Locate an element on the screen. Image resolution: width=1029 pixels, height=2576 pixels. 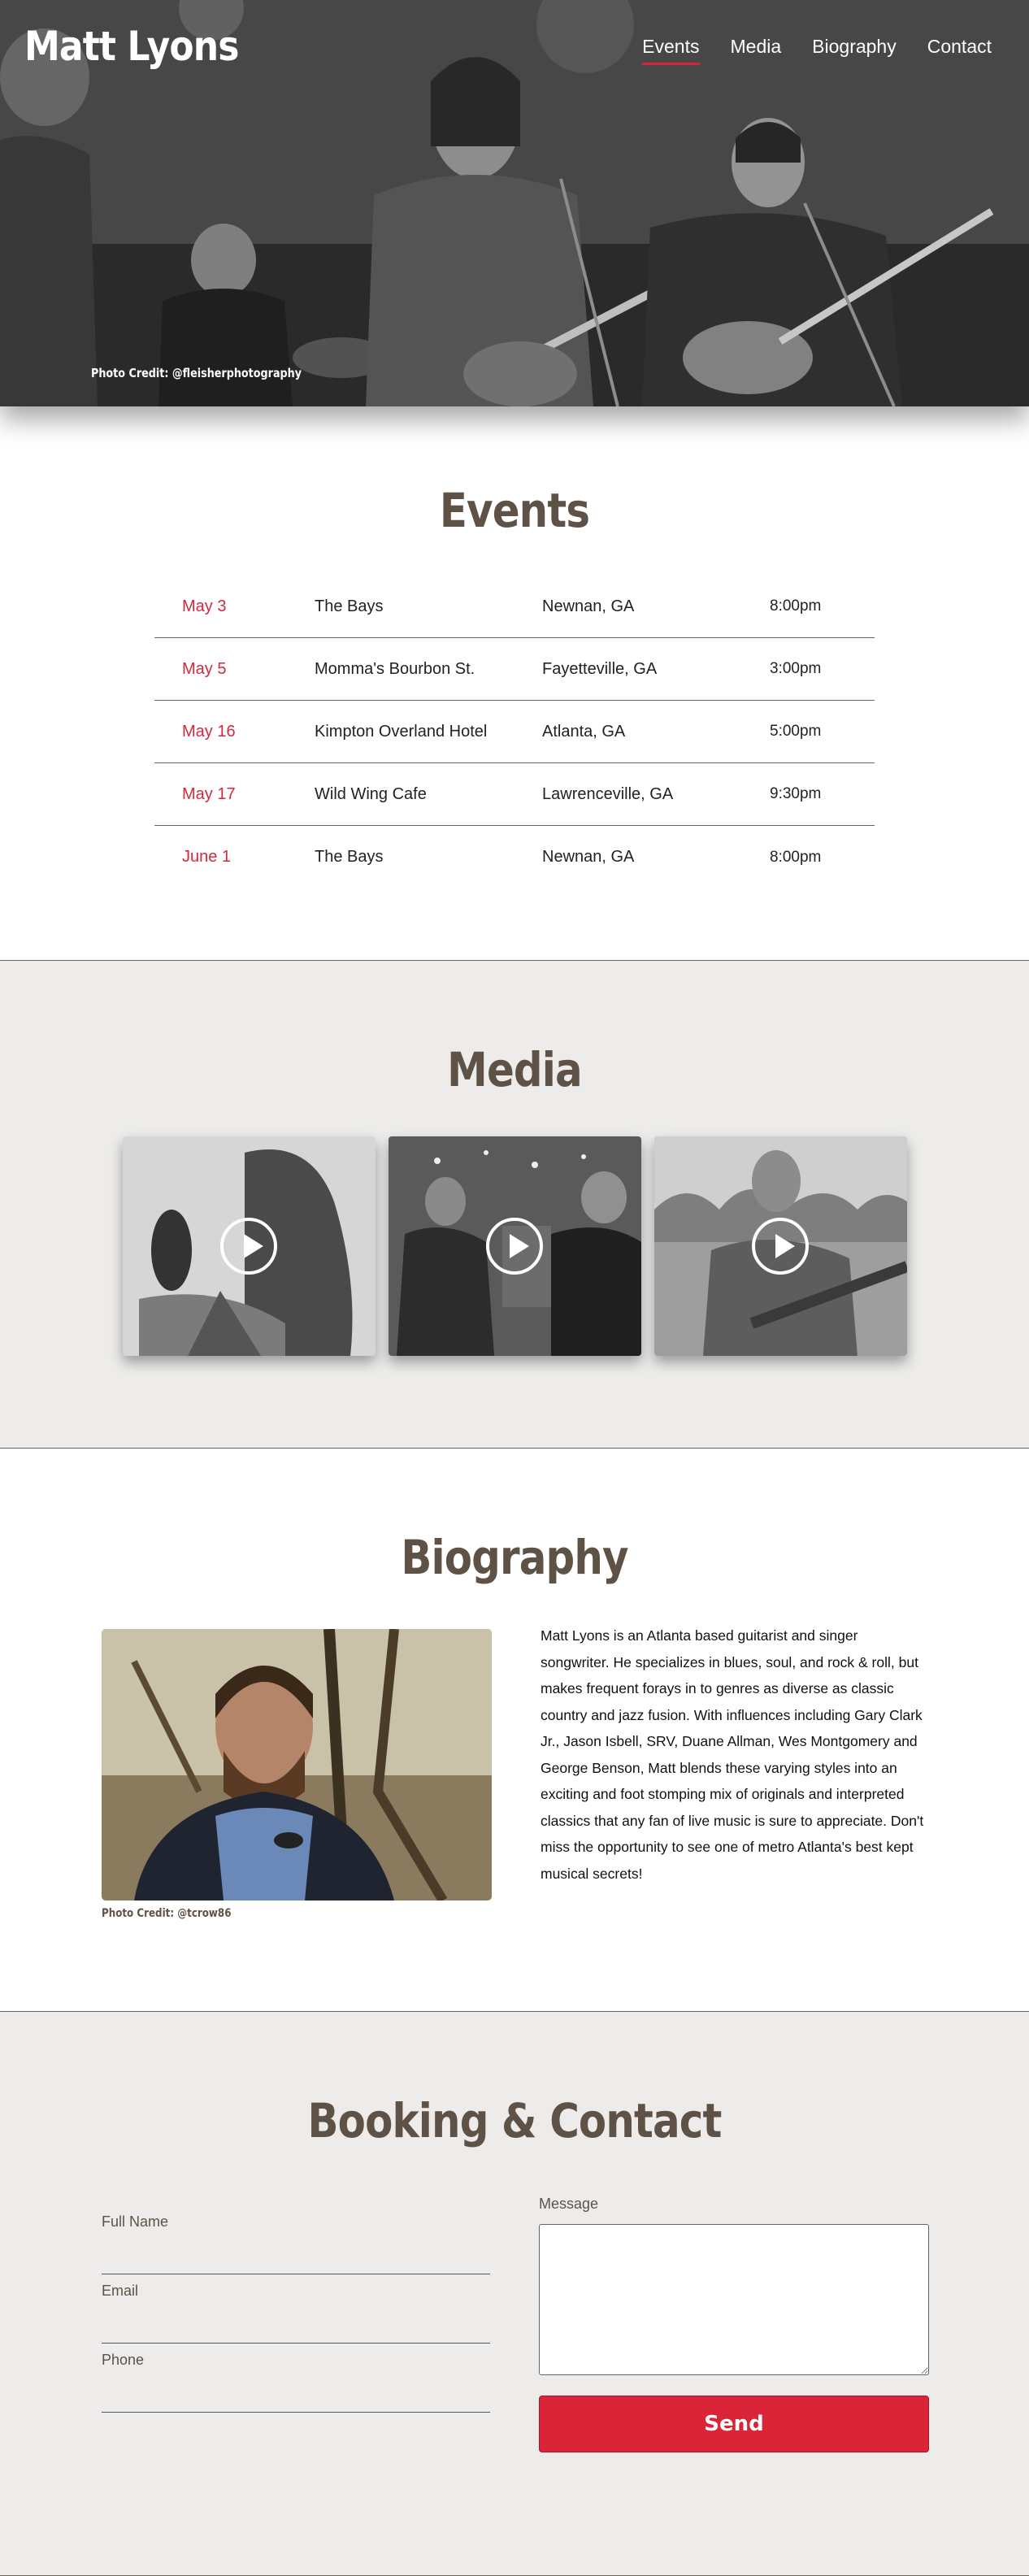
main-nav: Events Media Biography Contact is located at coordinates (817, 50).